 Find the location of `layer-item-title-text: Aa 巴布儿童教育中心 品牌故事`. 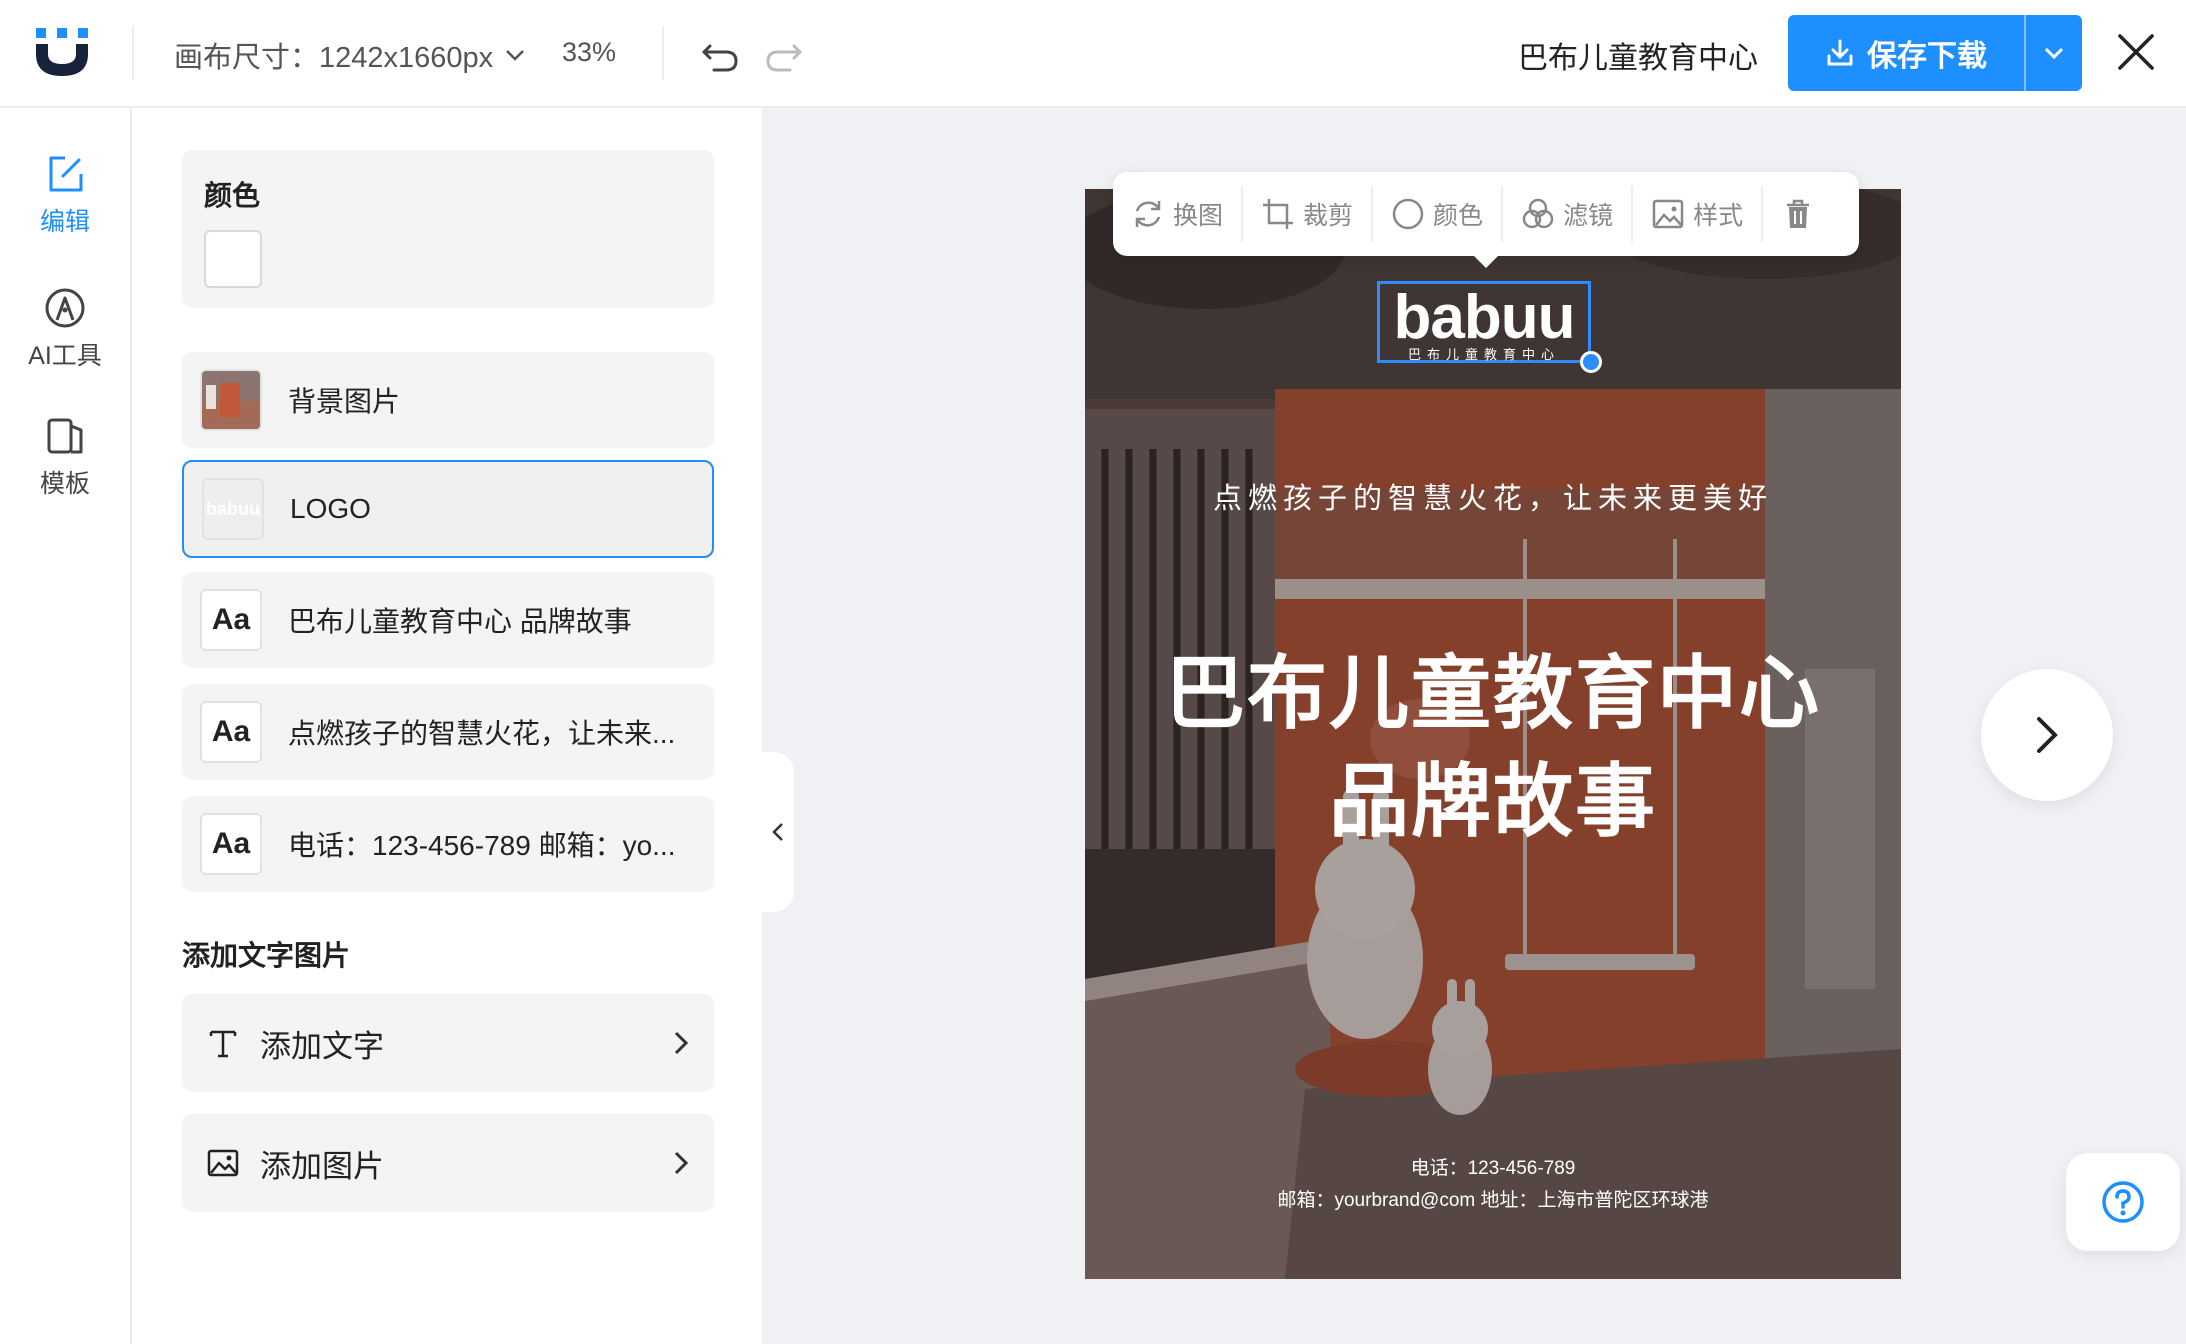

layer-item-title-text: Aa 巴布儿童教育中心 品牌故事 is located at coordinates (448, 620).